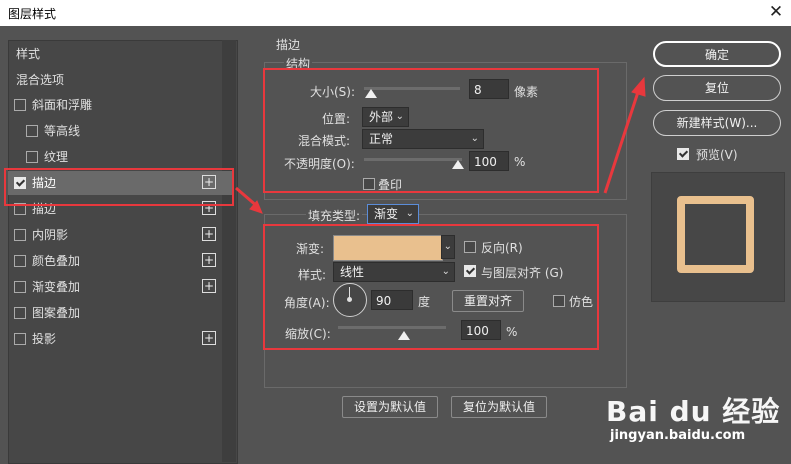  I want to click on watermark-logo: Bai du 经验, so click(693, 410).